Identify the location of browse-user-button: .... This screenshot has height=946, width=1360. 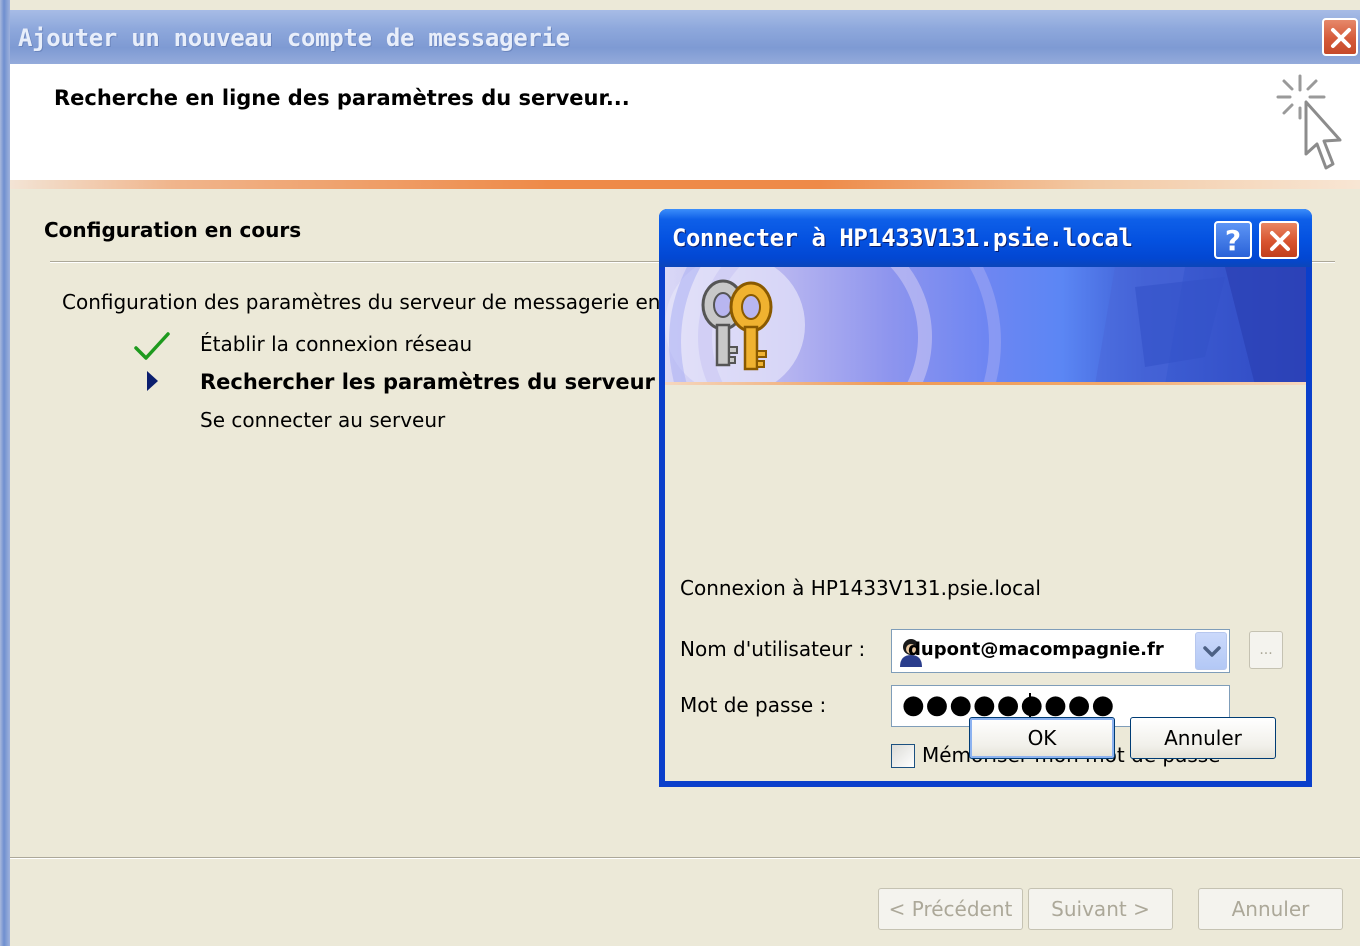
(1266, 650).